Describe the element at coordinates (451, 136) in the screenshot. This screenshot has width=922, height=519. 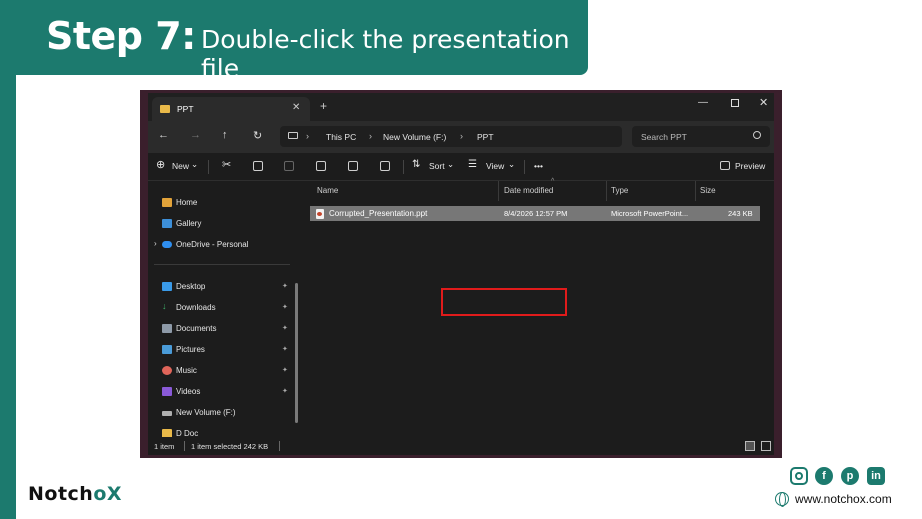
I see `breadcrumb: › This PC › New Volume (F:) › PPT` at that location.